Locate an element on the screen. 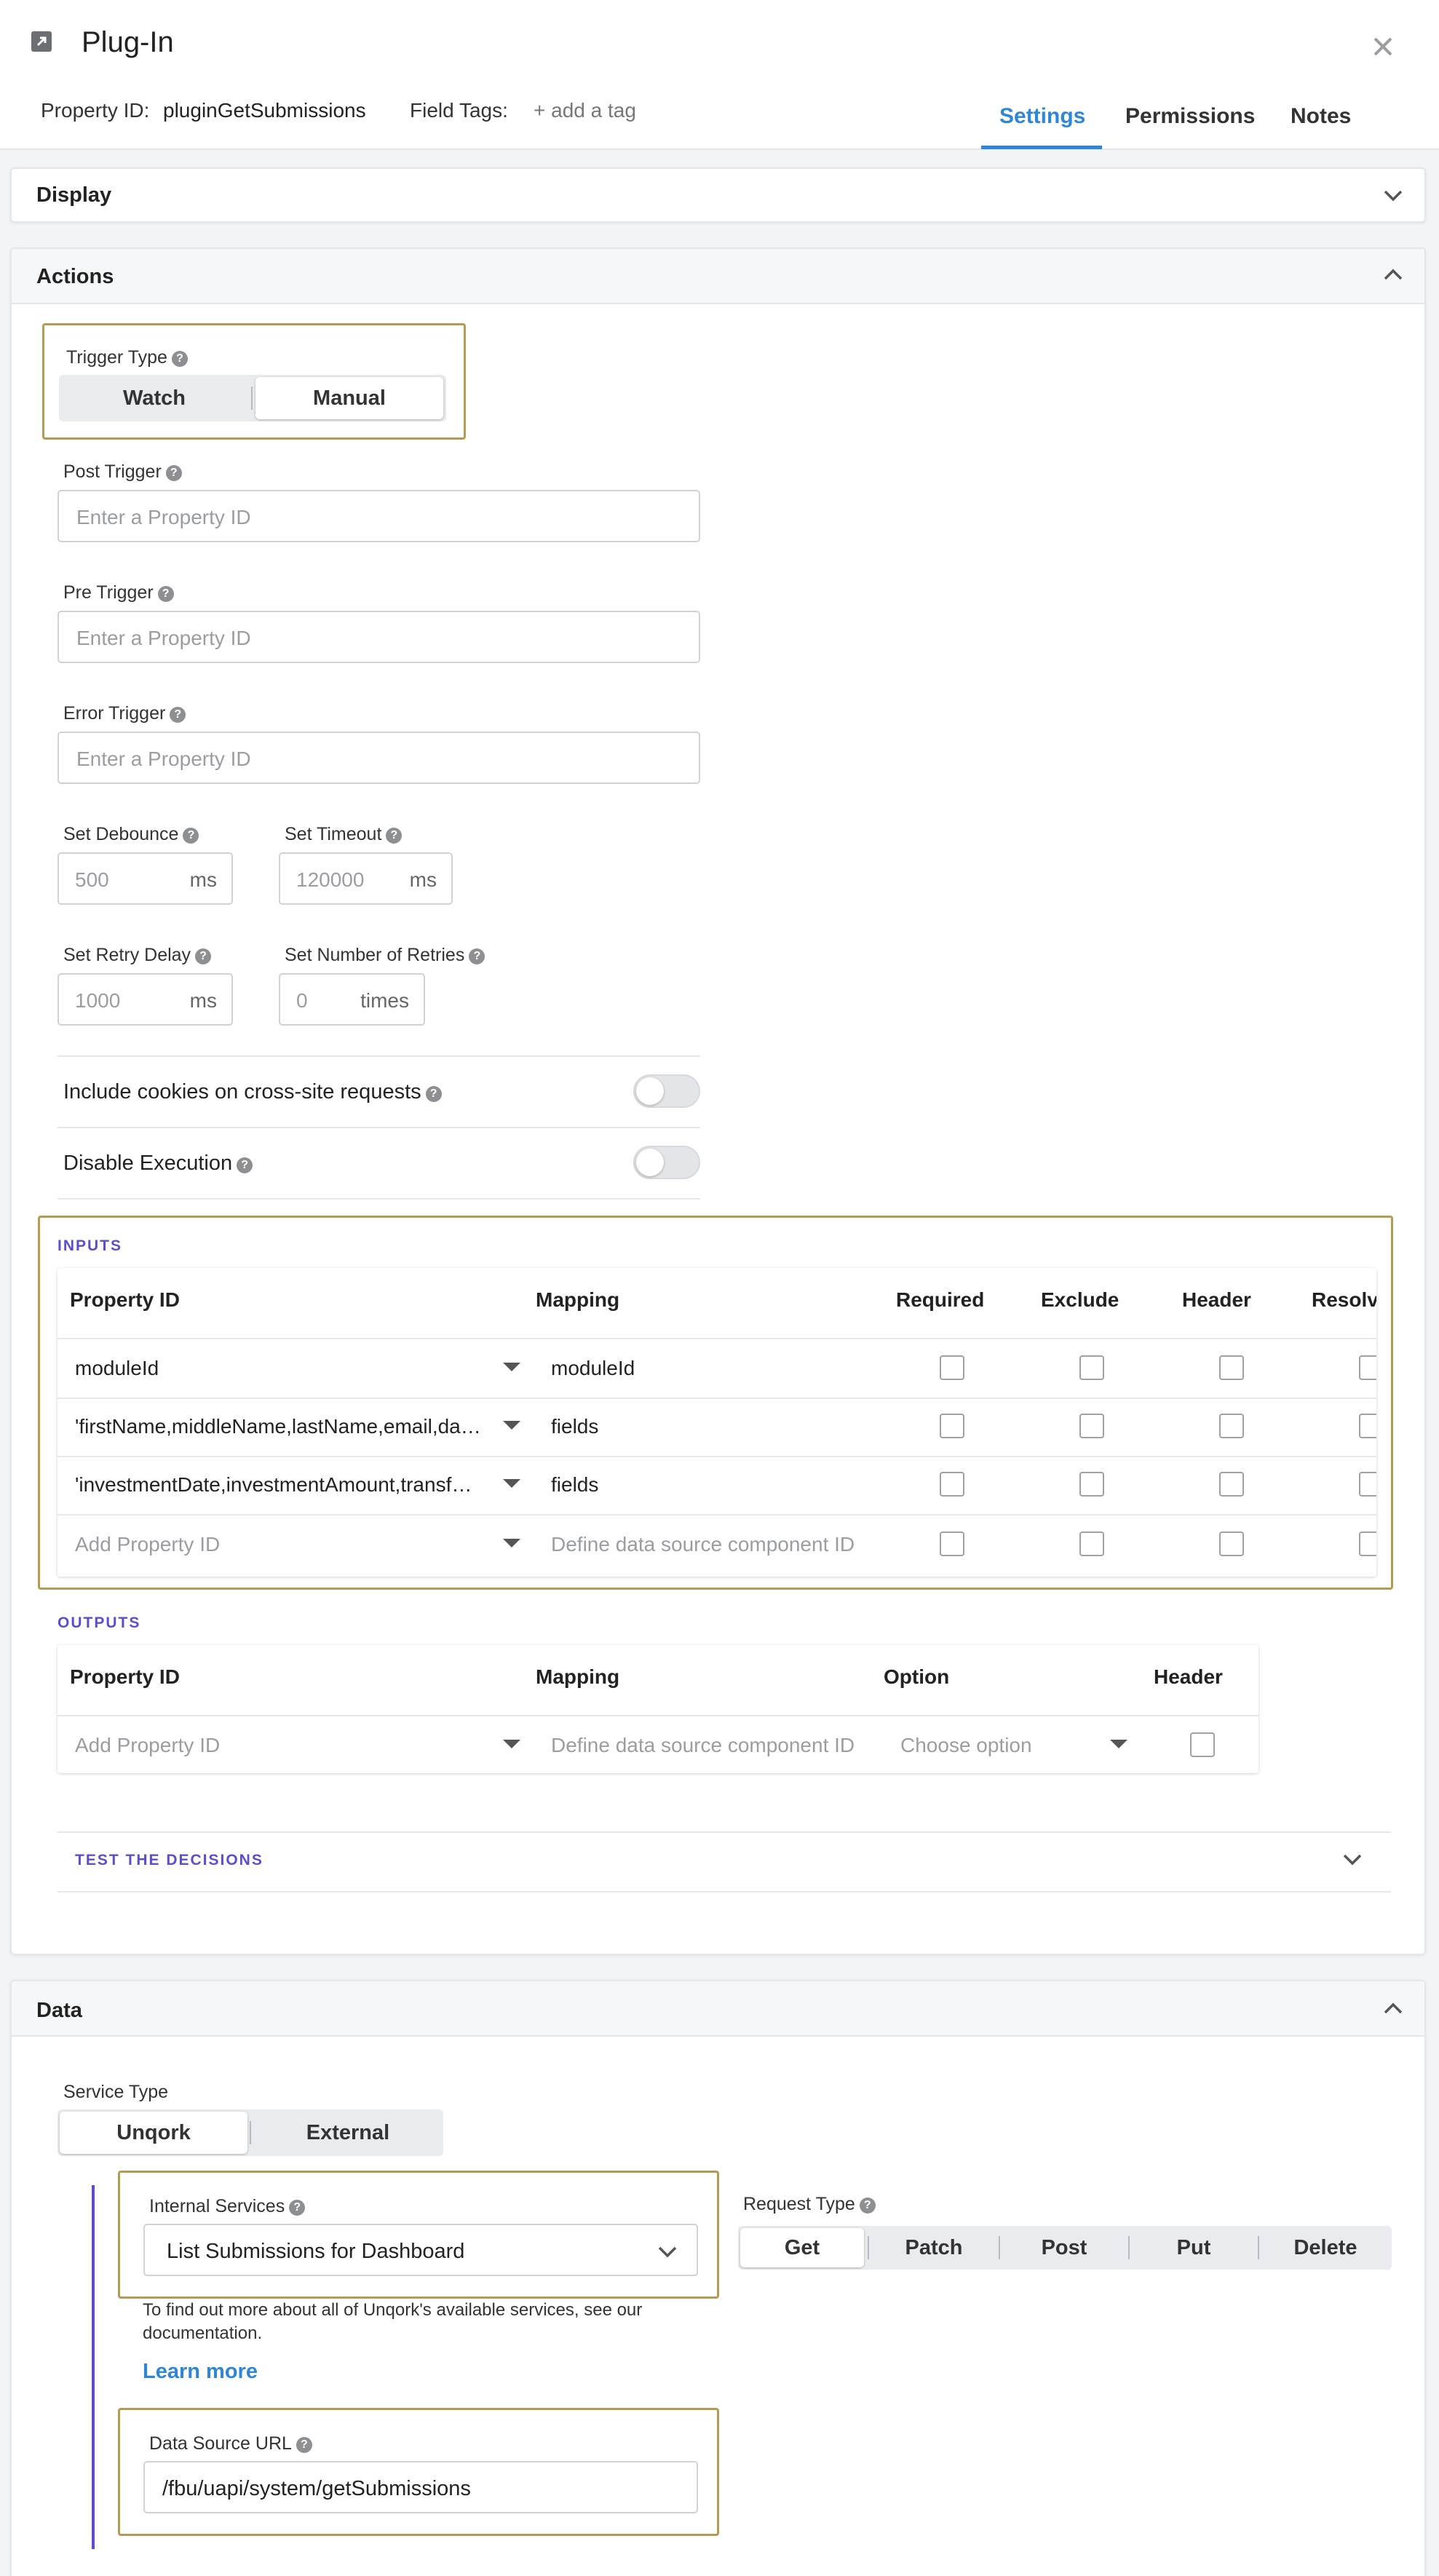 This screenshot has height=2576, width=1439. add-tag-link: + add a tag is located at coordinates (585, 110).